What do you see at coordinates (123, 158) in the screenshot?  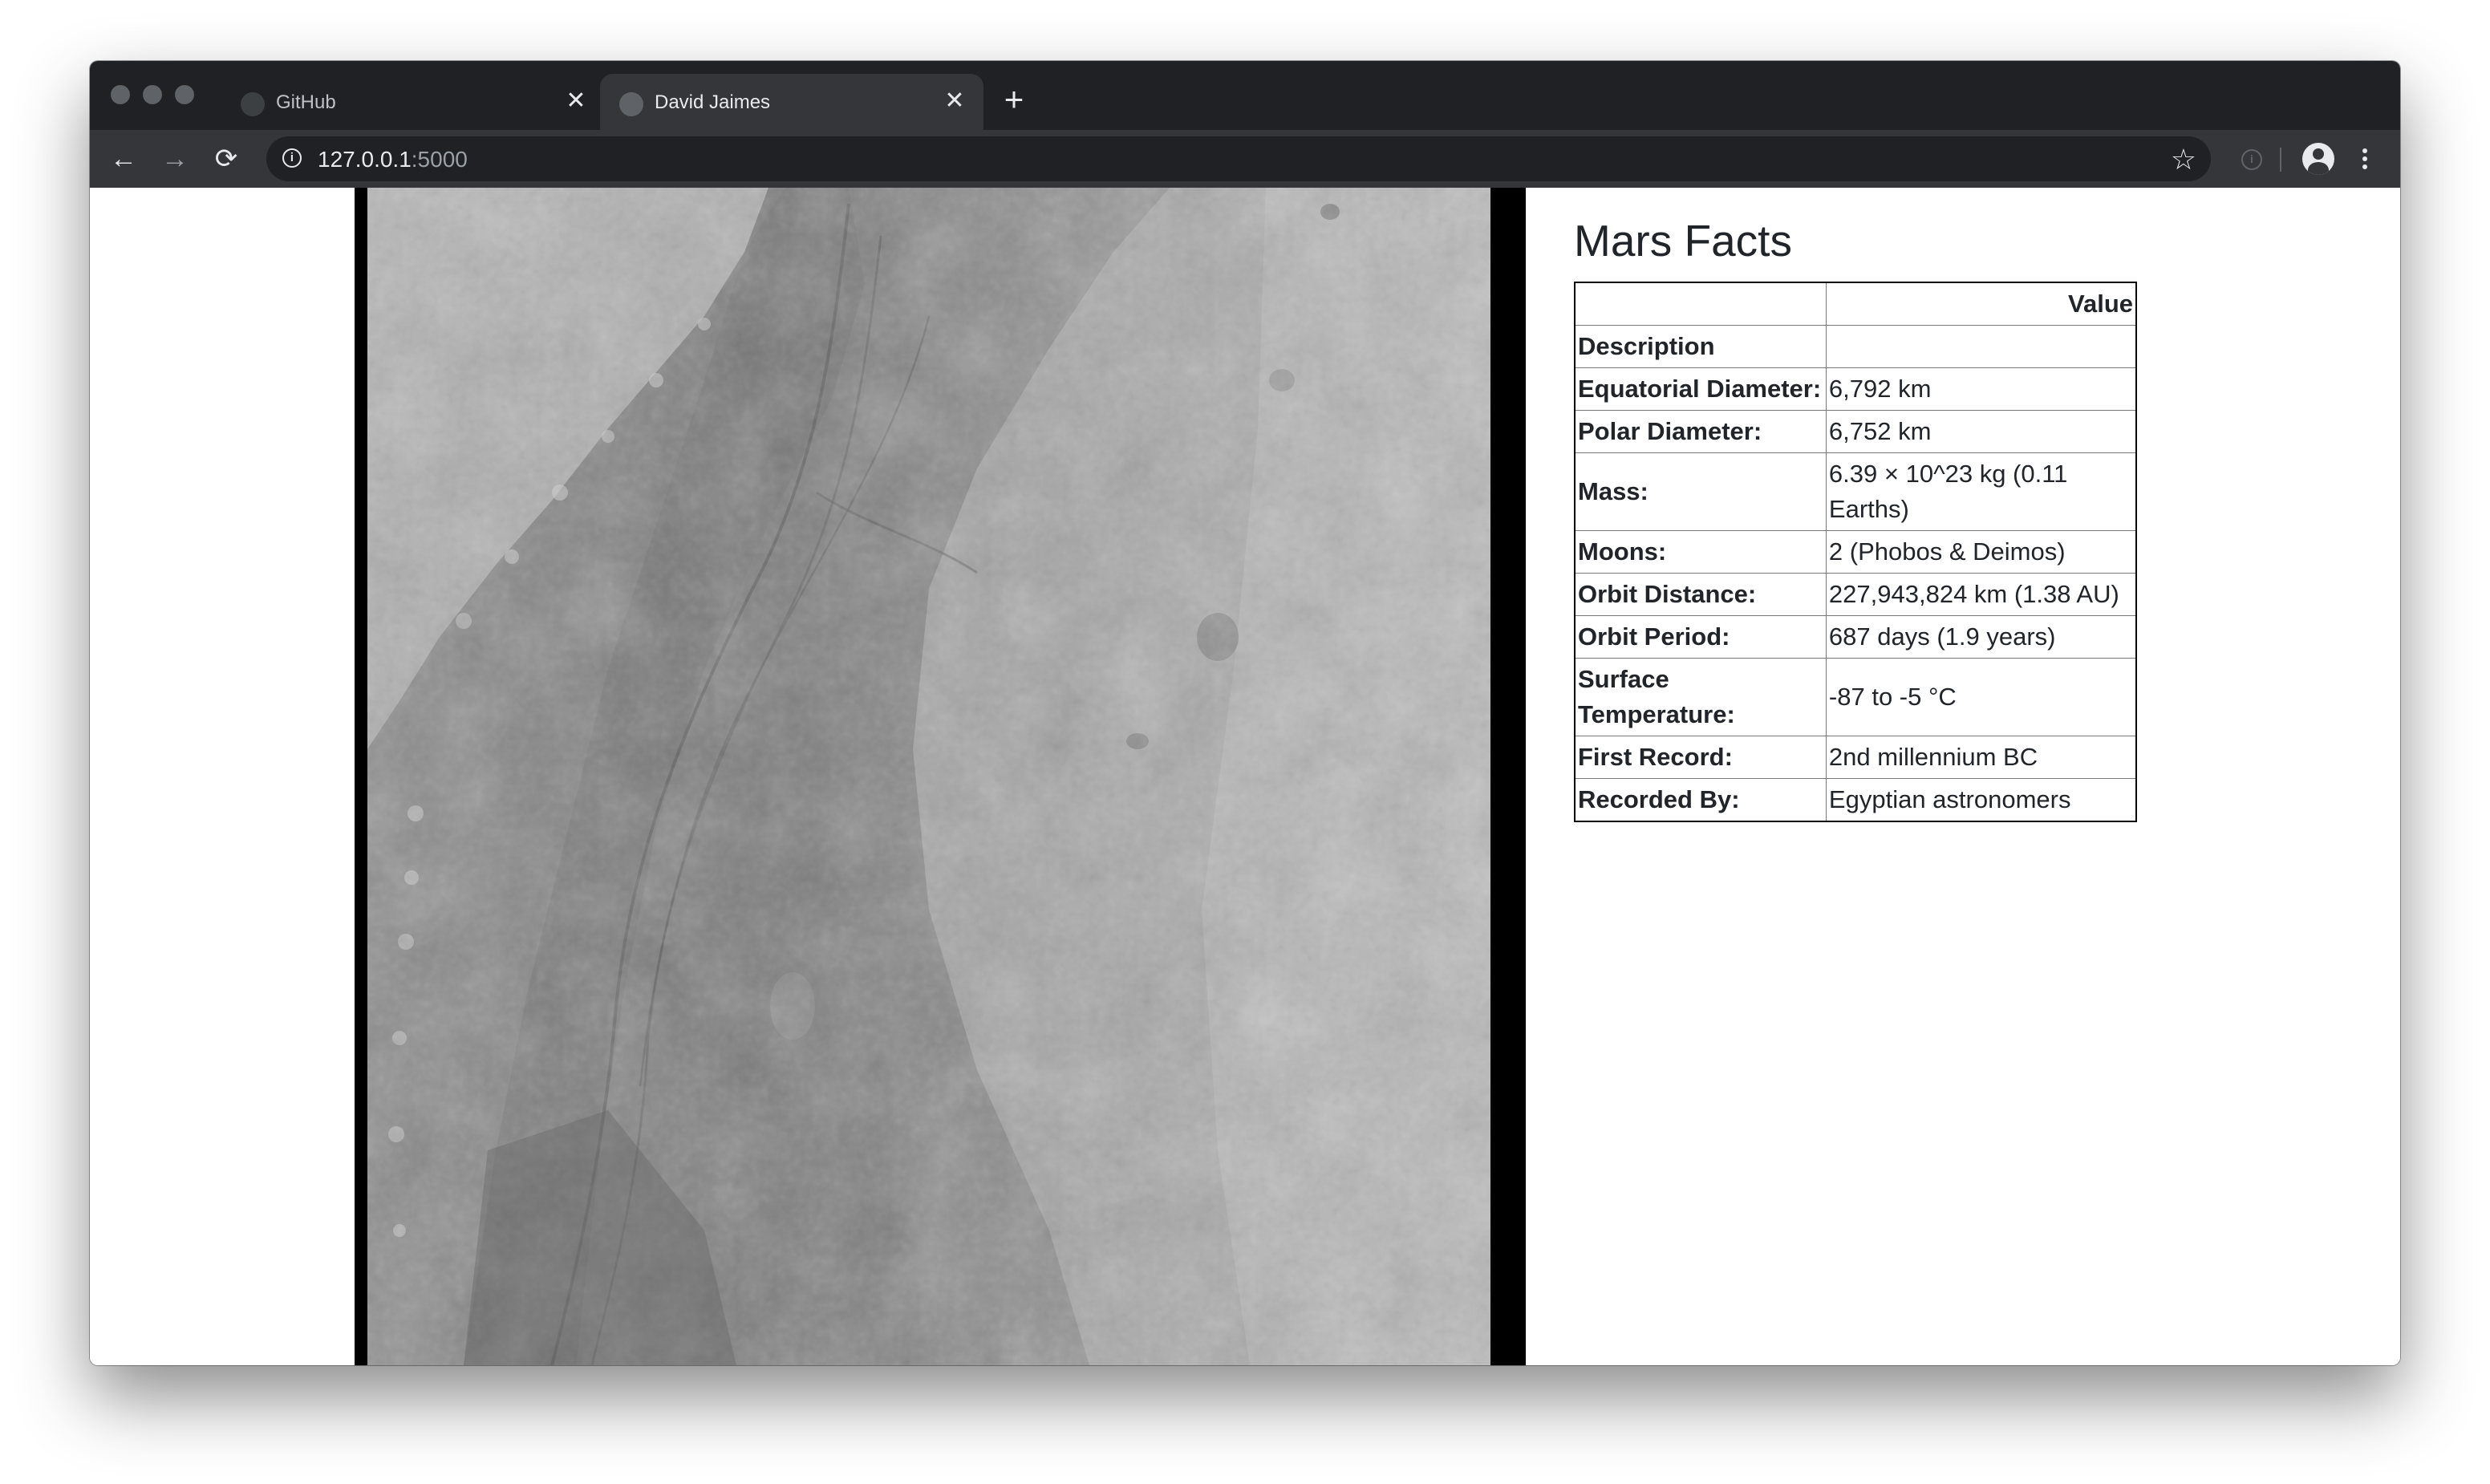 I see `back-button: ←` at bounding box center [123, 158].